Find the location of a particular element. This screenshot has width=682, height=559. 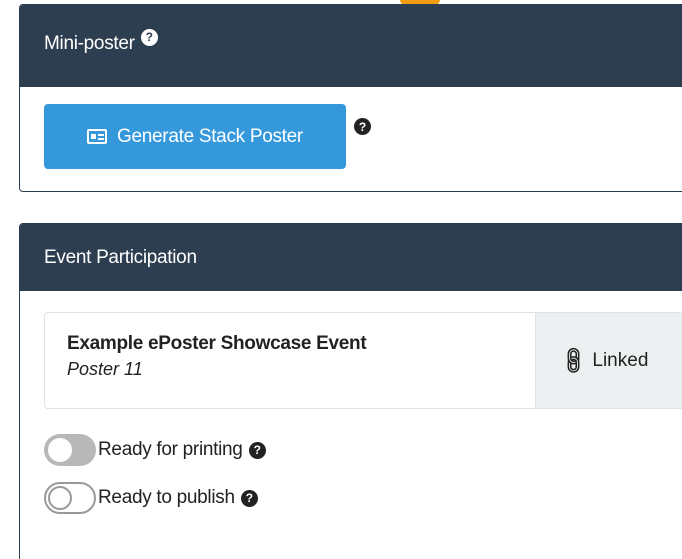

ready-to-publish-row: Ready to publish ? is located at coordinates (151, 498).